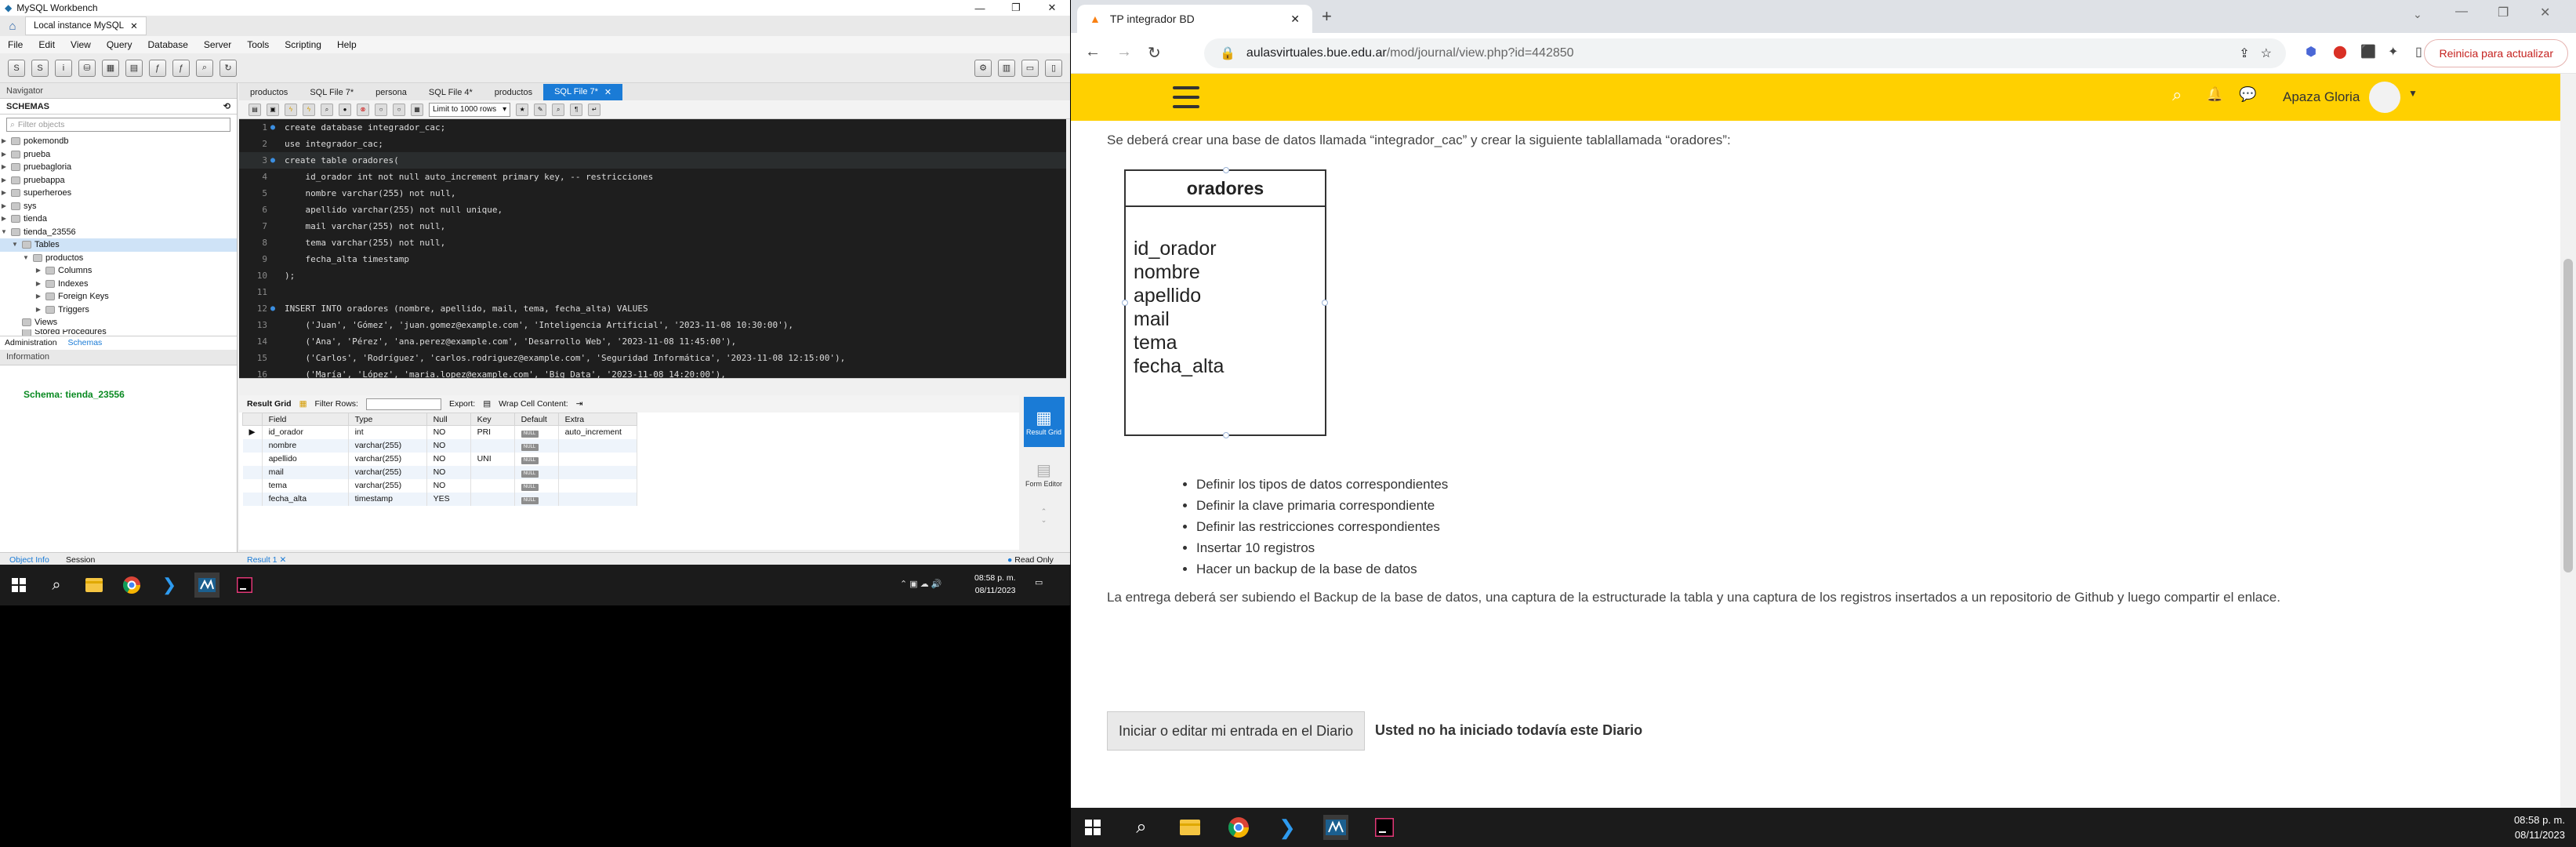 This screenshot has height=847, width=2576. Describe the element at coordinates (381, 109) in the screenshot. I see `commit-icon: ○` at that location.